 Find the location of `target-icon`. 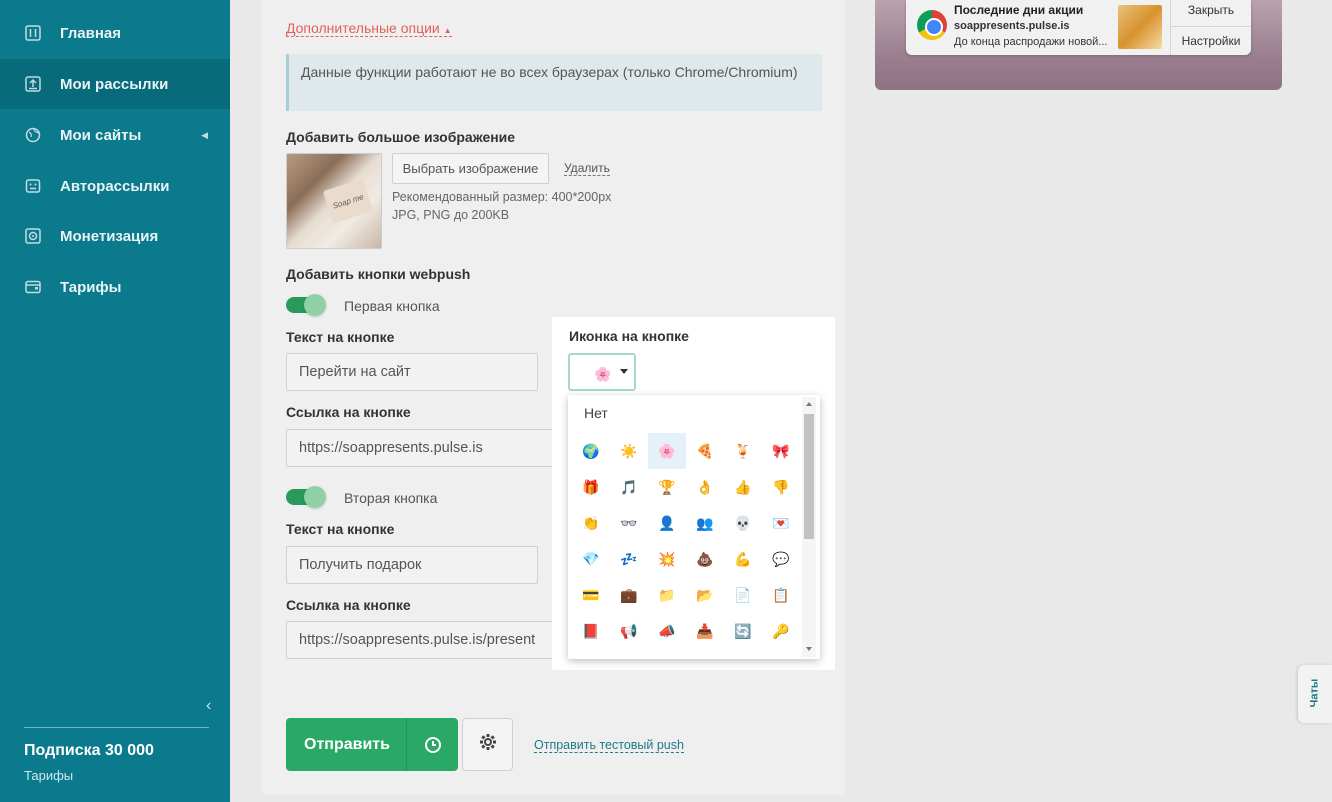

target-icon is located at coordinates (33, 236).